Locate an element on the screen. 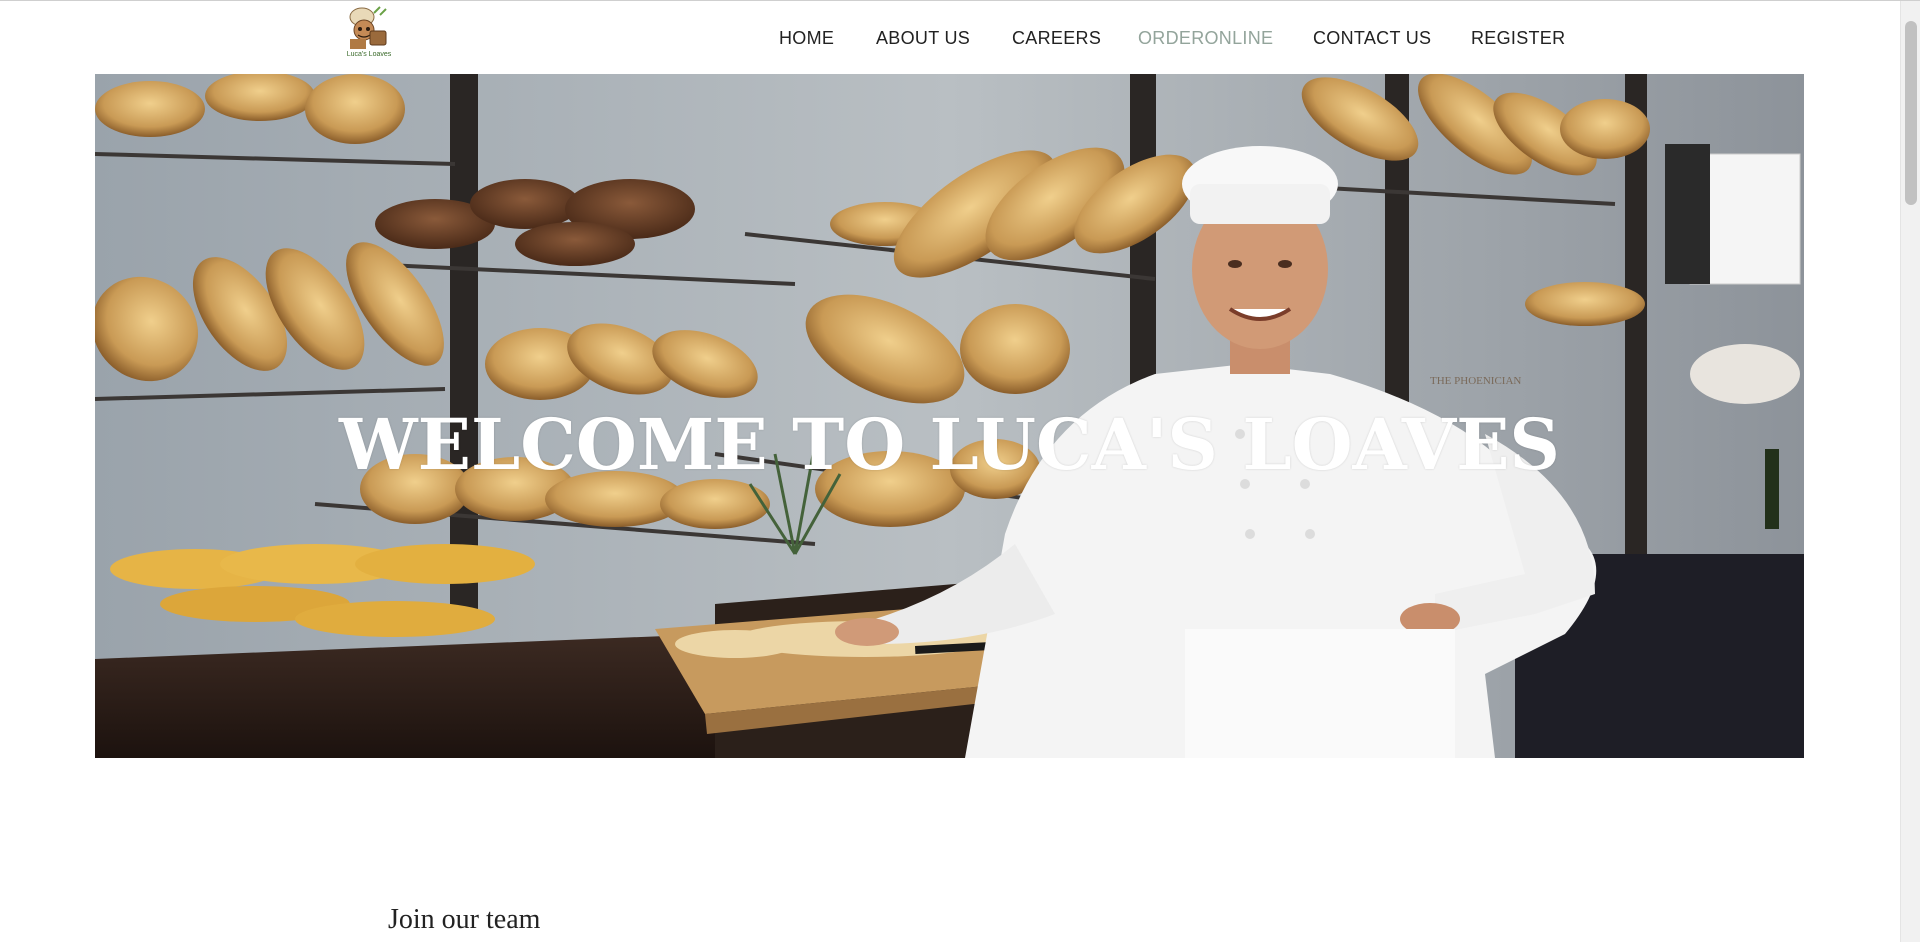  nav-careers: CAREERS is located at coordinates (1056, 38).